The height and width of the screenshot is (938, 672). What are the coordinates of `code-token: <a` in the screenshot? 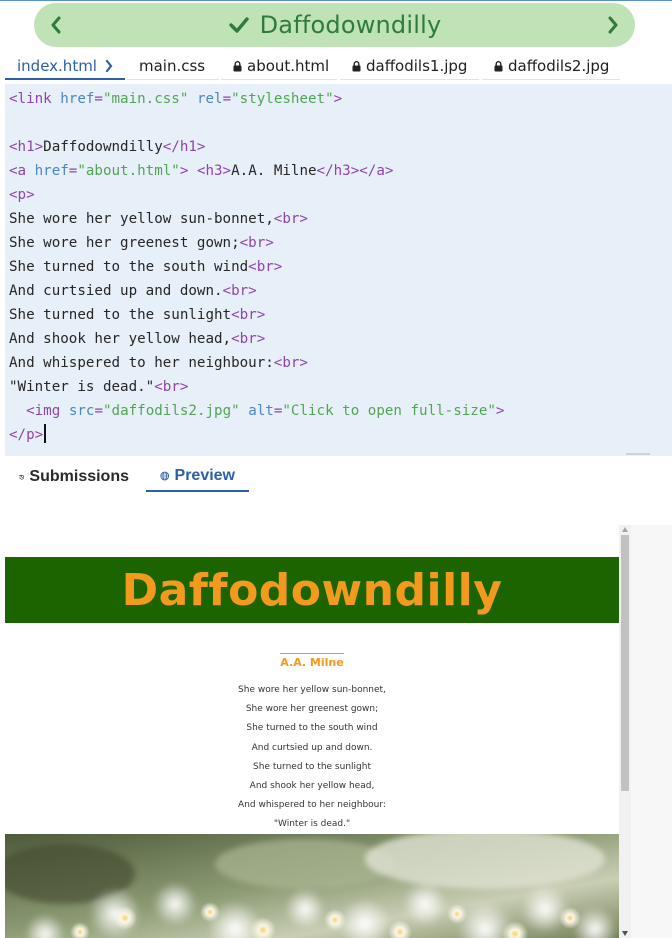 It's located at (22, 171).